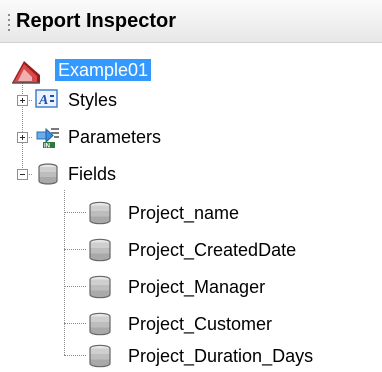 This screenshot has width=382, height=372. What do you see at coordinates (103, 70) in the screenshot?
I see `tree-root-label: Example01` at bounding box center [103, 70].